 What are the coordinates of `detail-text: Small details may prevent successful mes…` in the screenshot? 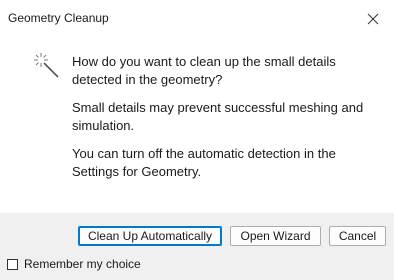 It's located at (218, 116).